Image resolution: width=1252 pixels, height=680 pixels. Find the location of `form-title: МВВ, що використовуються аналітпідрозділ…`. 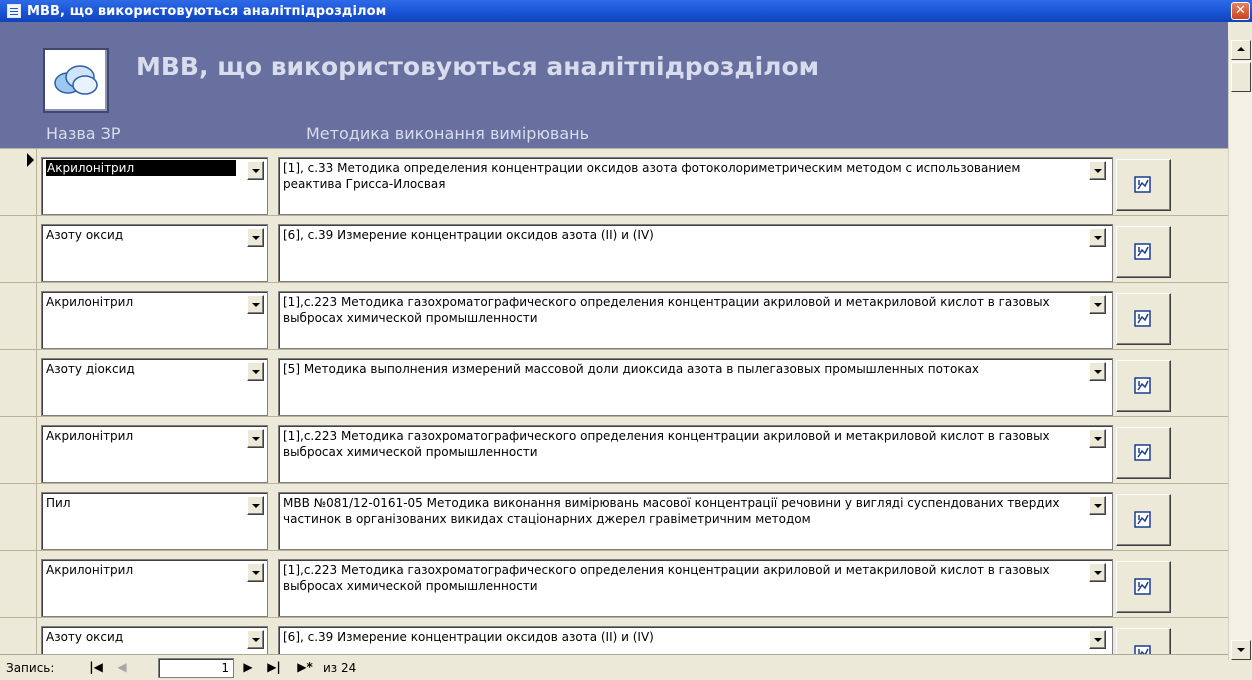

form-title: МВВ, що використовуються аналітпідрозділ… is located at coordinates (478, 66).